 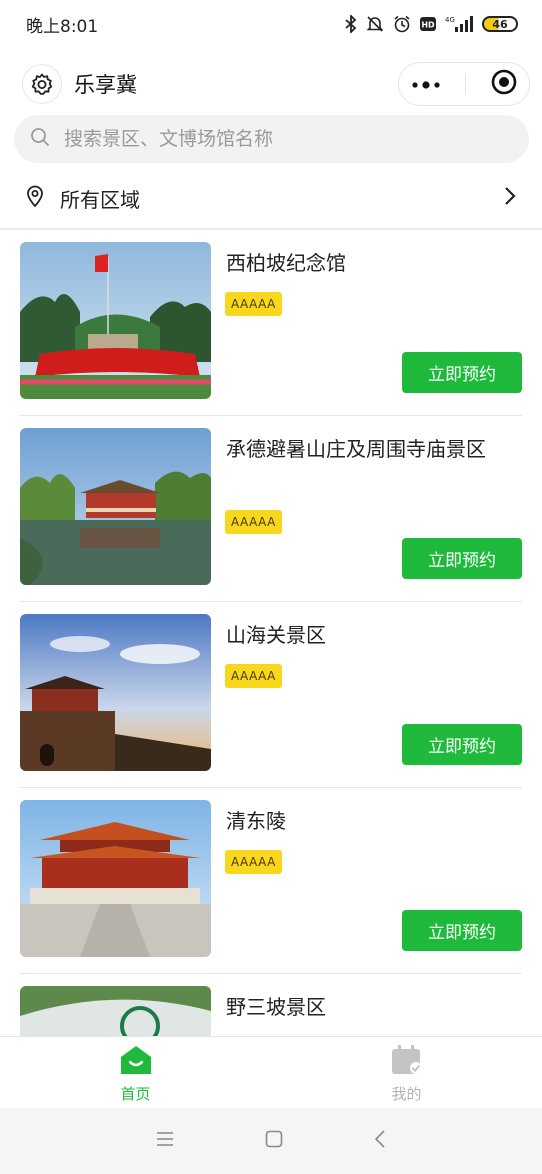 I want to click on calendar-check-icon, so click(x=407, y=1062).